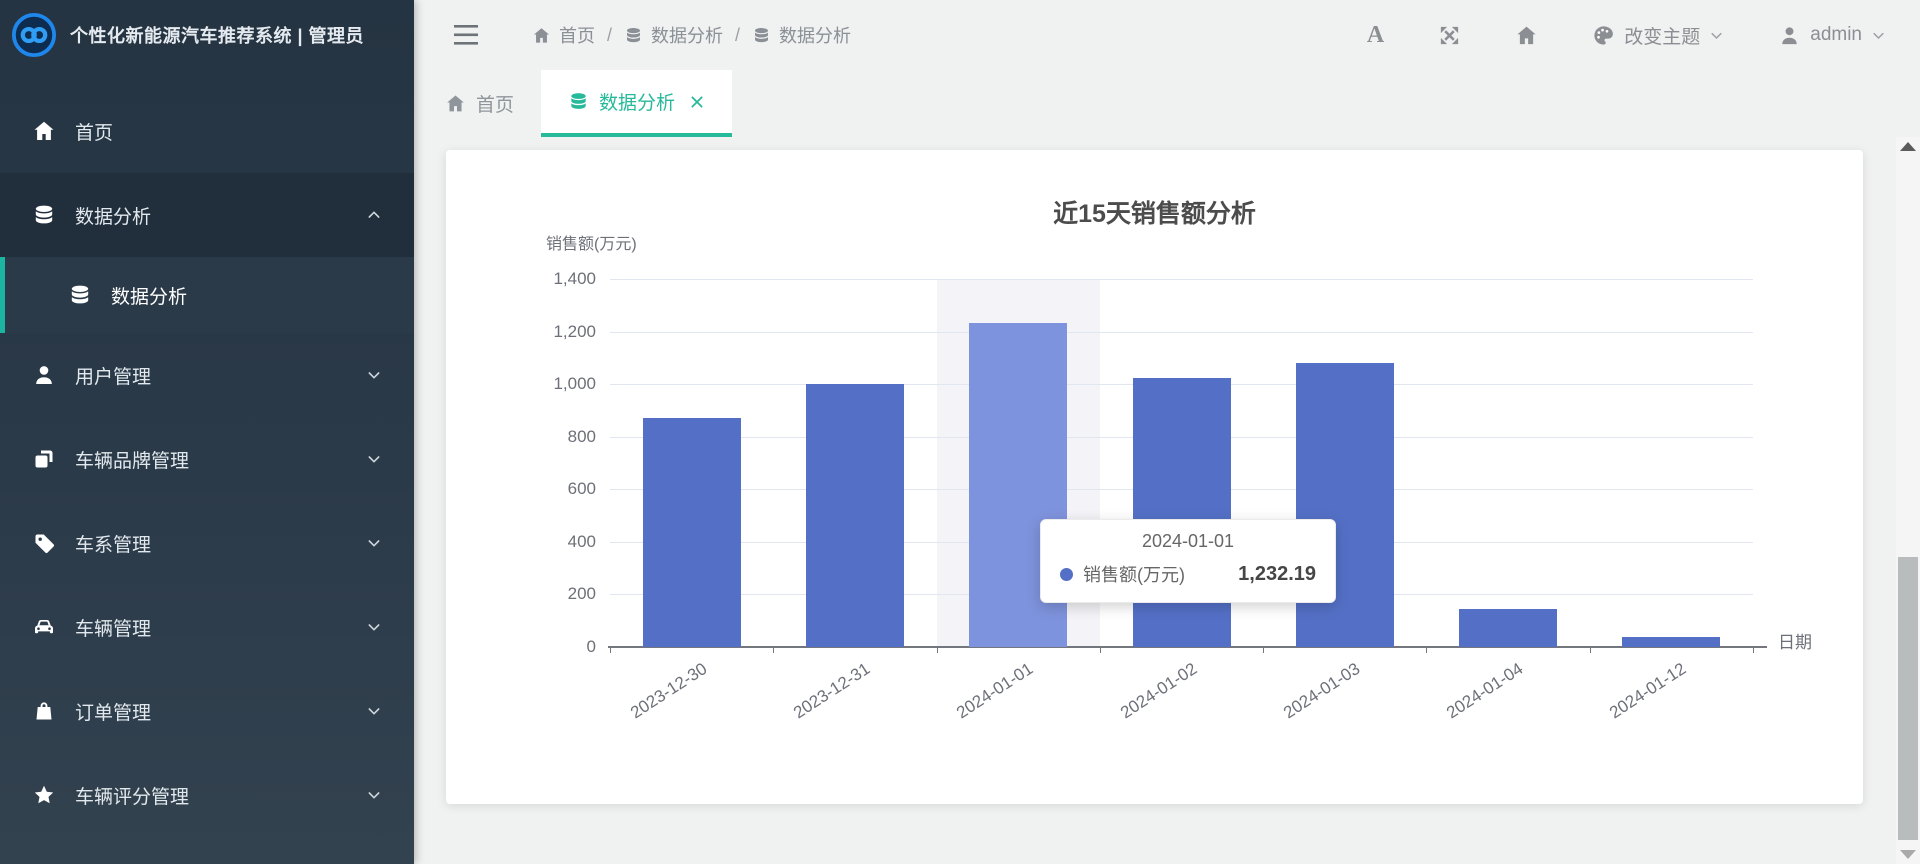 The height and width of the screenshot is (864, 1920). Describe the element at coordinates (207, 543) in the screenshot. I see `sidebar-item-vehicle-series-management: 车系管理` at that location.